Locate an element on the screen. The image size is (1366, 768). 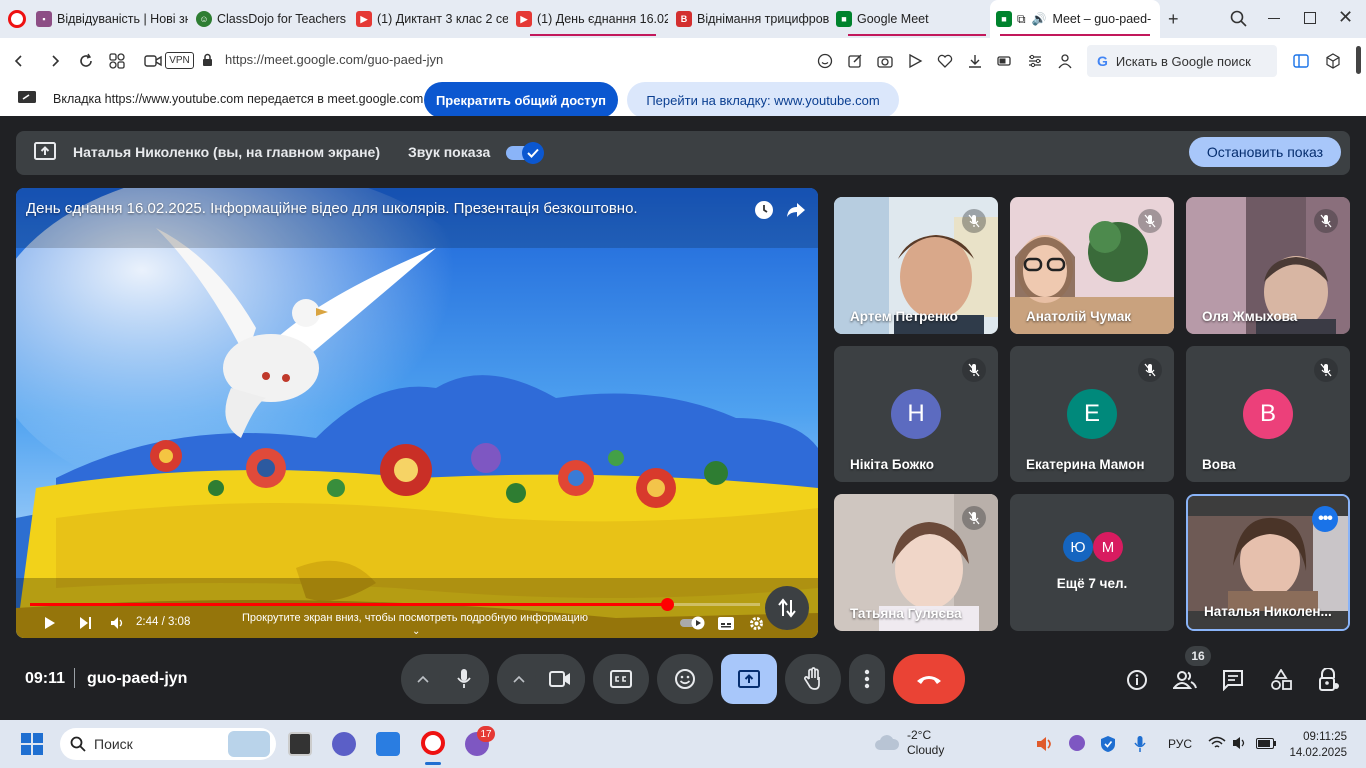
subtitles-icon is located at coordinates (726, 623).